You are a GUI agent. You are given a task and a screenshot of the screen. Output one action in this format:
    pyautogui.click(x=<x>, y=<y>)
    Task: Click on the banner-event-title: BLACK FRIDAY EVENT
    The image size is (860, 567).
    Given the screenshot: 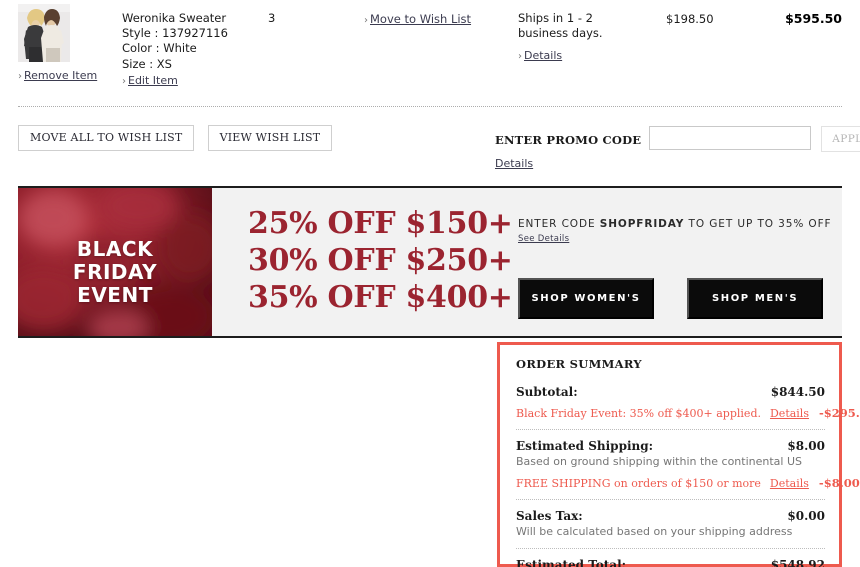 What is the action you would take?
    pyautogui.click(x=115, y=272)
    